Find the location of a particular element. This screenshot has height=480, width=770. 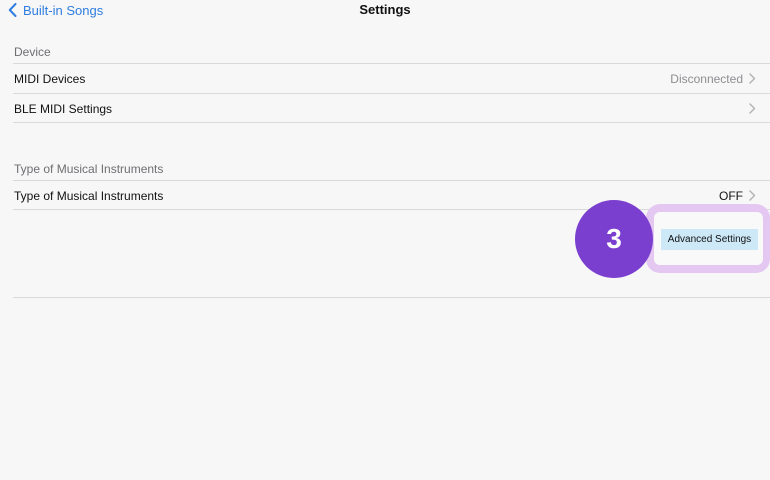

page-title: Settings is located at coordinates (385, 9).